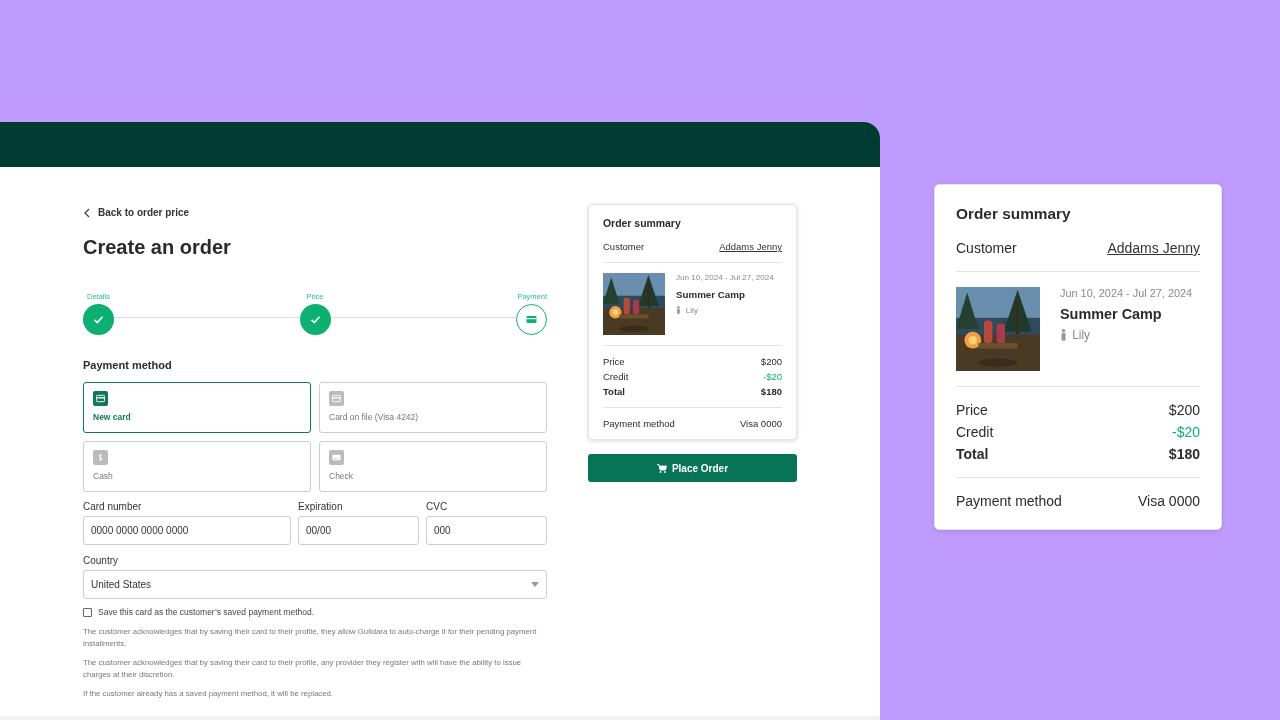 This screenshot has height=720, width=1280. Describe the element at coordinates (661, 468) in the screenshot. I see `cart-icon` at that location.